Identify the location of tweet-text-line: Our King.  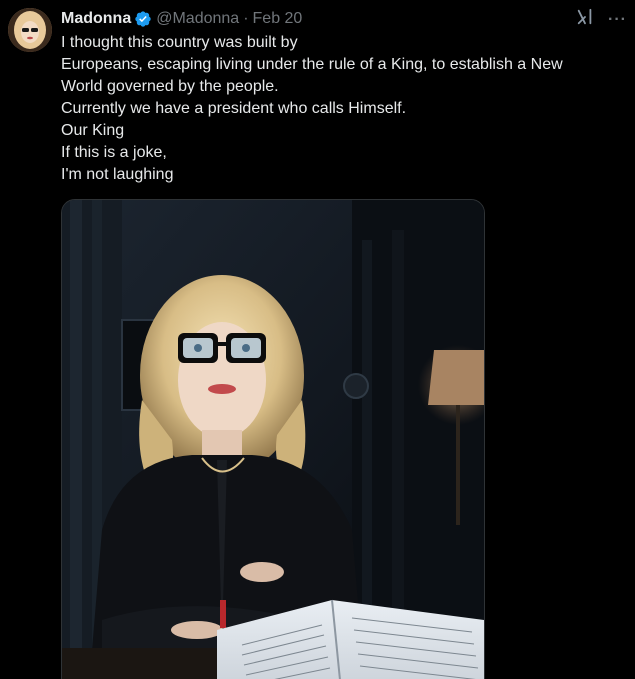
(93, 130).